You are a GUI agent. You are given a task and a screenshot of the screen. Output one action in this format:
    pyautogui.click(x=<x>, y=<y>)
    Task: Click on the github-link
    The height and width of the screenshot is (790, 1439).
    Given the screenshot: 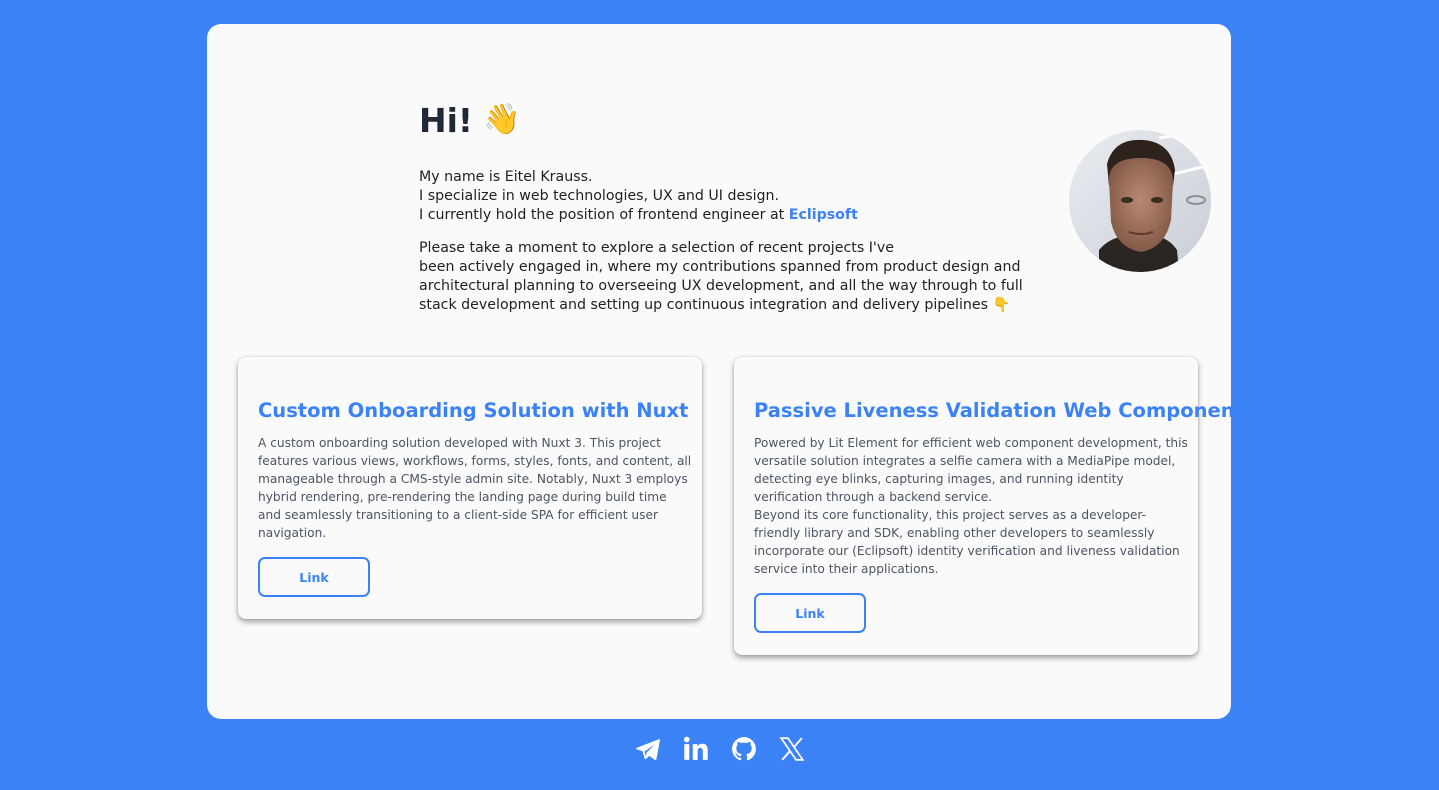 What is the action you would take?
    pyautogui.click(x=744, y=749)
    